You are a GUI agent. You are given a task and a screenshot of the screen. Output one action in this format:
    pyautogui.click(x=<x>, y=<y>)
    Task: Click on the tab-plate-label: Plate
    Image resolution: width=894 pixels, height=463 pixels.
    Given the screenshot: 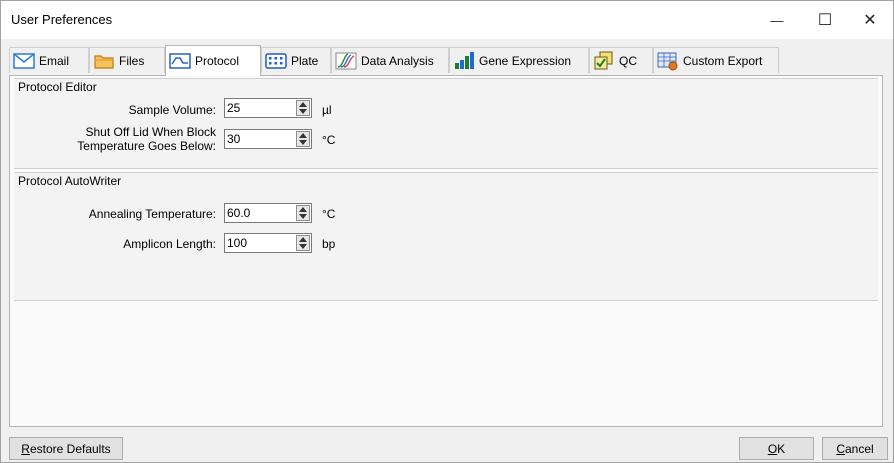 What is the action you would take?
    pyautogui.click(x=305, y=60)
    